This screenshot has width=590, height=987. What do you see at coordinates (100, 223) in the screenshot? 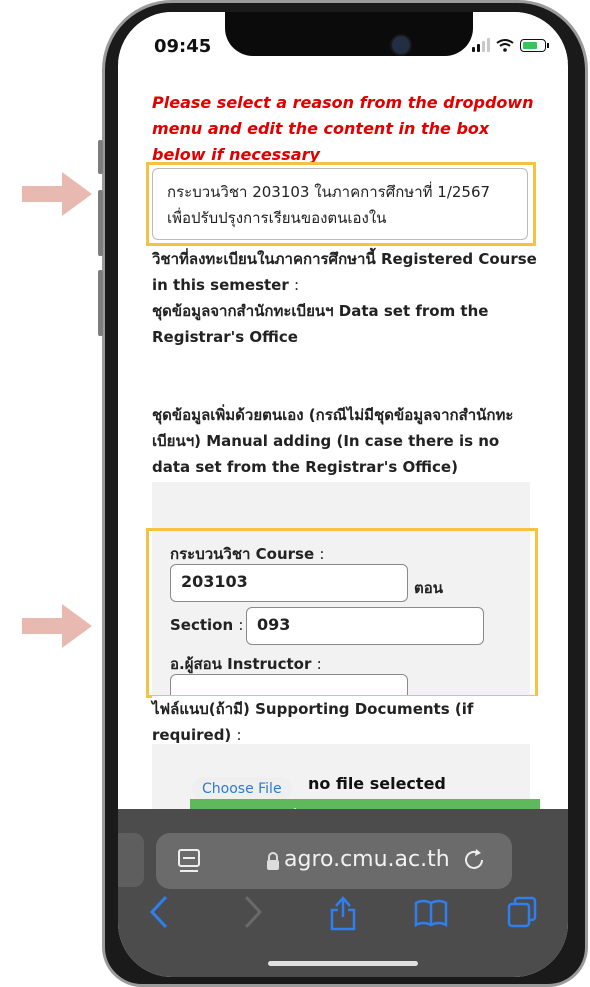
I see `volume-up-button` at bounding box center [100, 223].